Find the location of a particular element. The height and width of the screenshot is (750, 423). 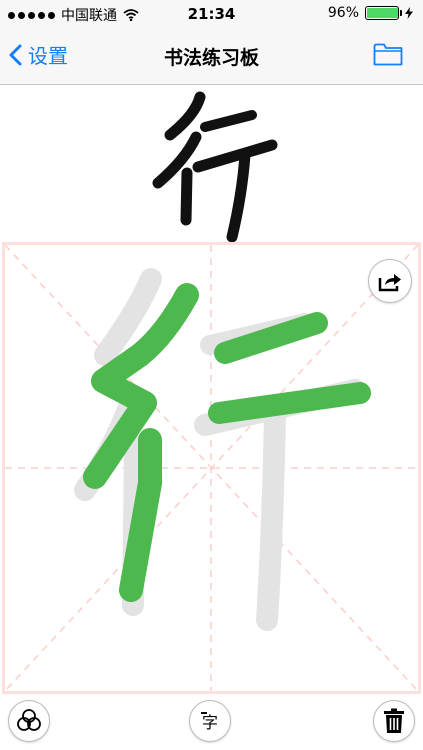

model-character is located at coordinates (215, 167).